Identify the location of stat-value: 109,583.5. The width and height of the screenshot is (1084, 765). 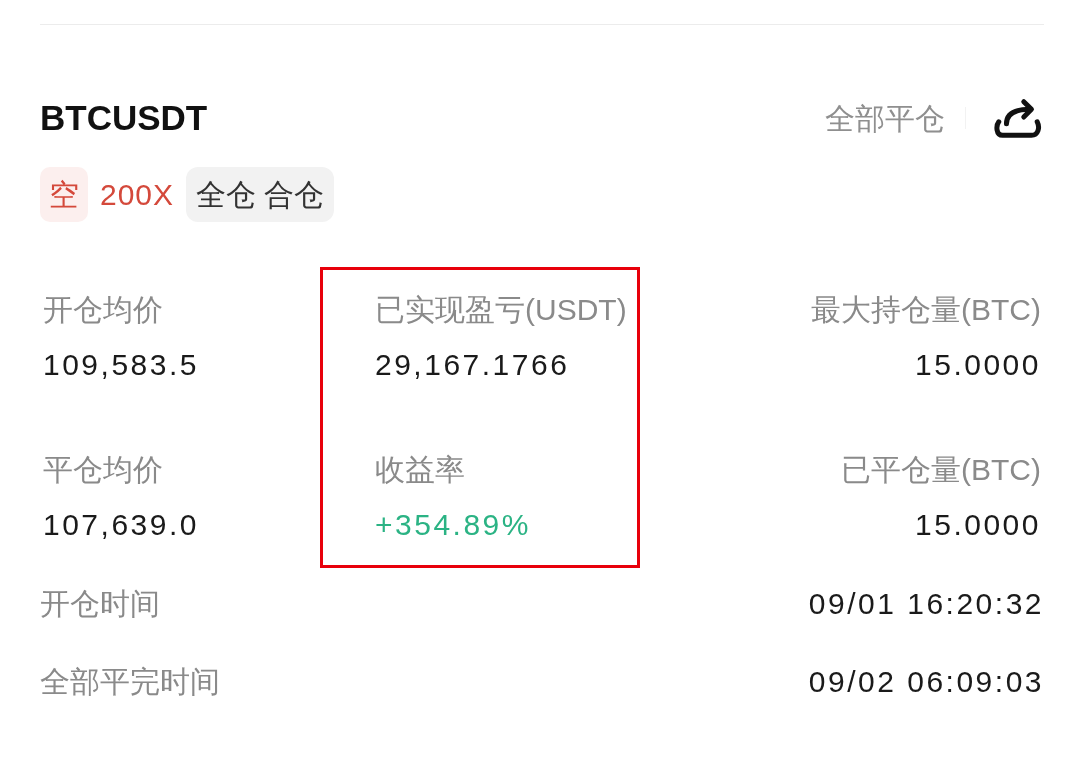
(121, 365).